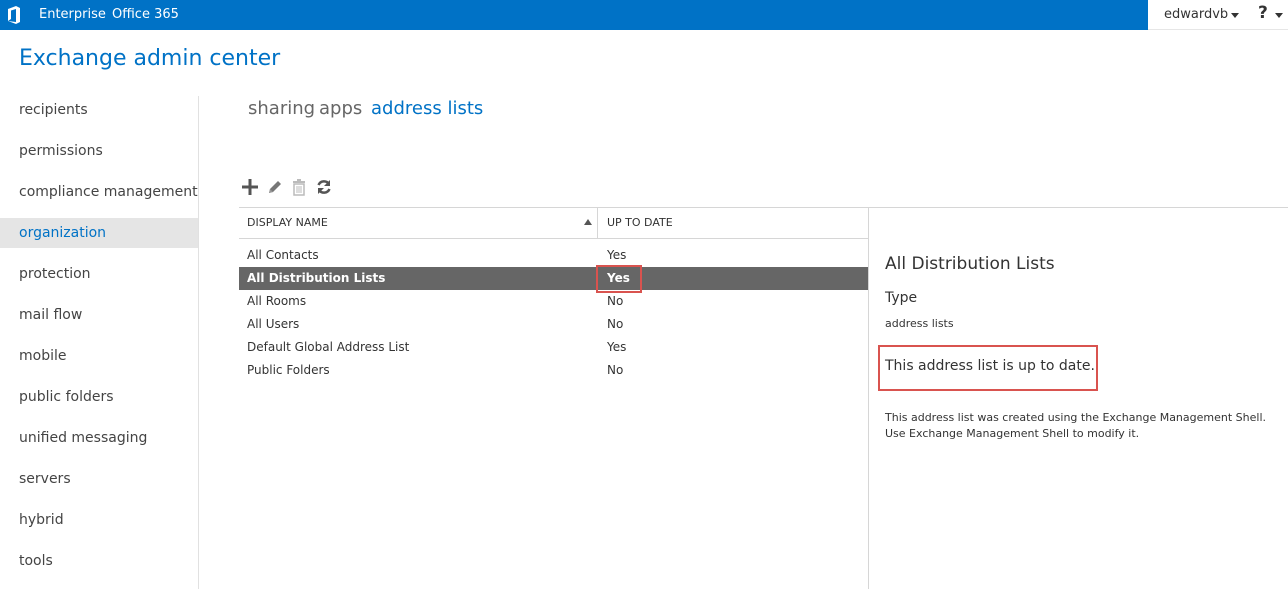  What do you see at coordinates (99, 274) in the screenshot?
I see `nav-item-protection: protection` at bounding box center [99, 274].